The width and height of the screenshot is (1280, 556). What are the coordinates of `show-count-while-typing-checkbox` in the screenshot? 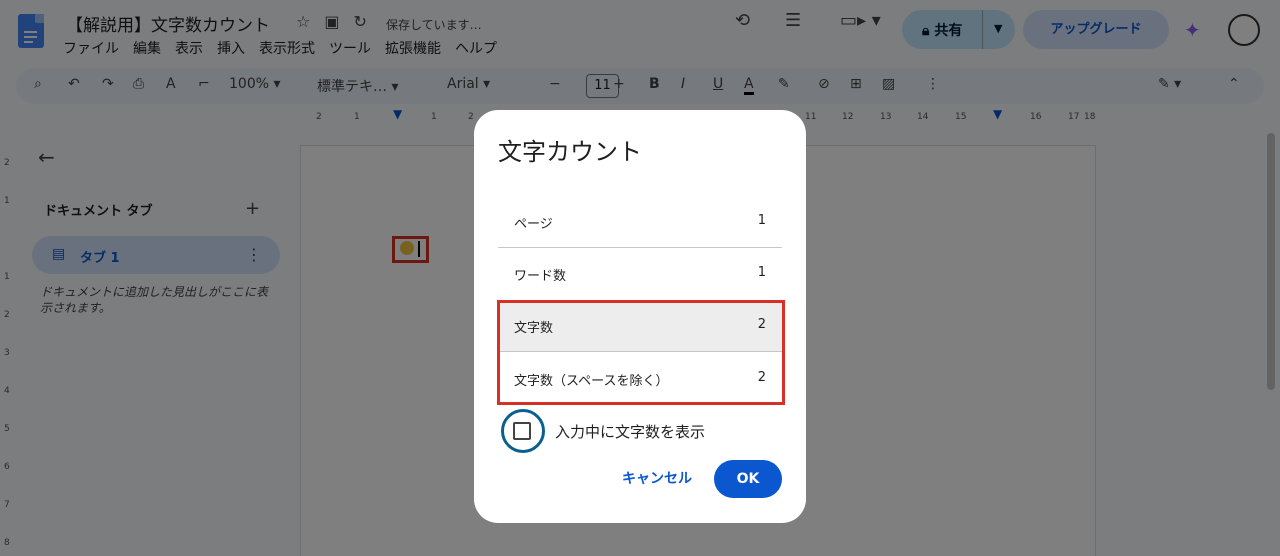 It's located at (522, 431).